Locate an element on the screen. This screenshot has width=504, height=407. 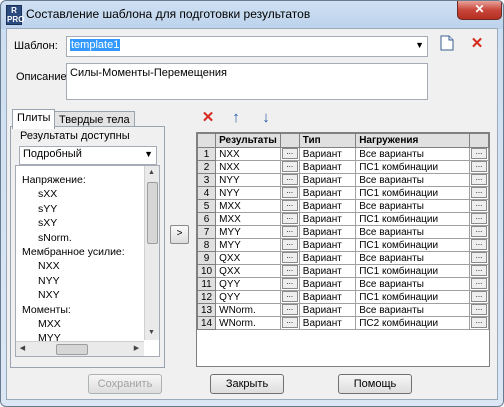
tree-item-group: Мембранное усилие: is located at coordinates (73, 252).